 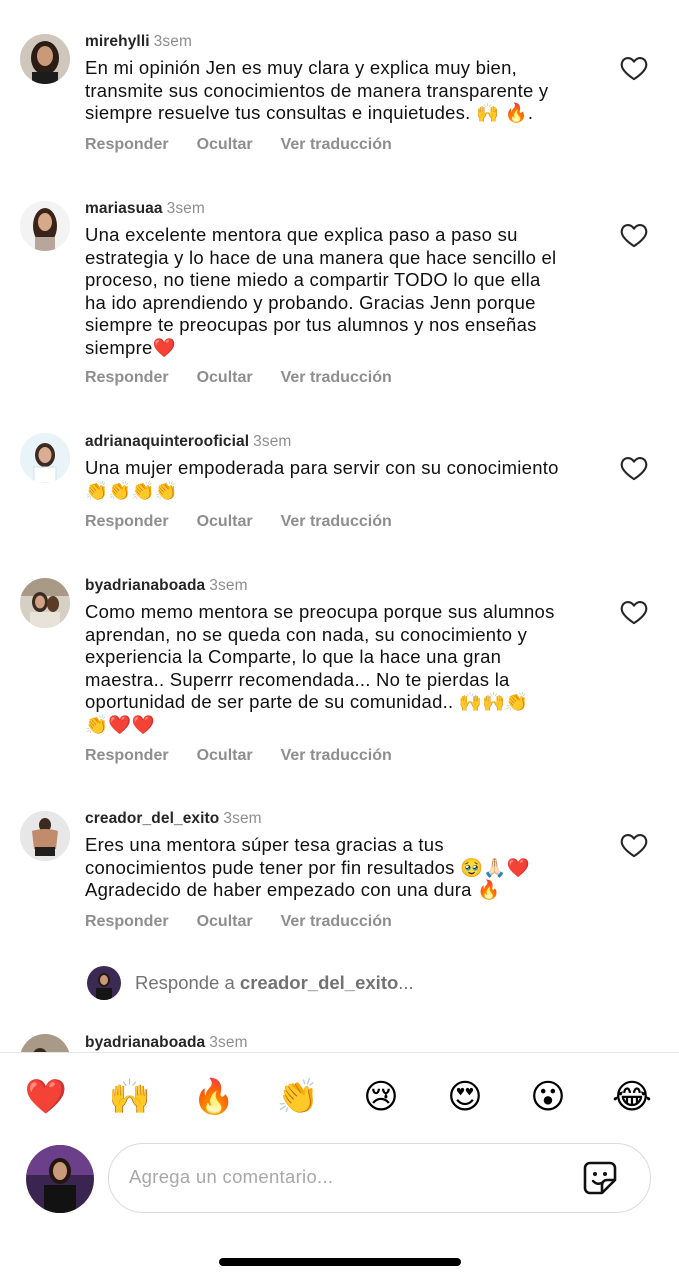 I want to click on comment-username: adrianaquinterooficial, so click(x=167, y=441).